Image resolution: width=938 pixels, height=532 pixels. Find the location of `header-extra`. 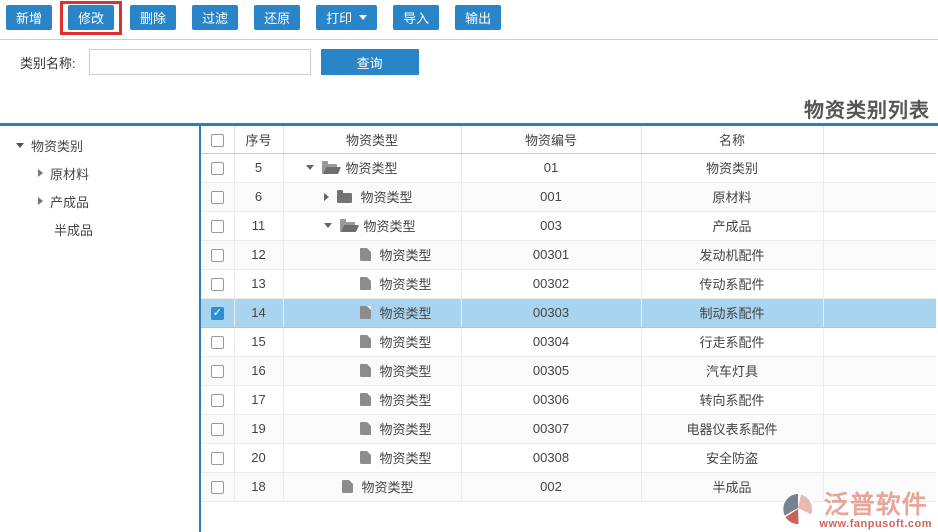

header-extra is located at coordinates (879, 140).